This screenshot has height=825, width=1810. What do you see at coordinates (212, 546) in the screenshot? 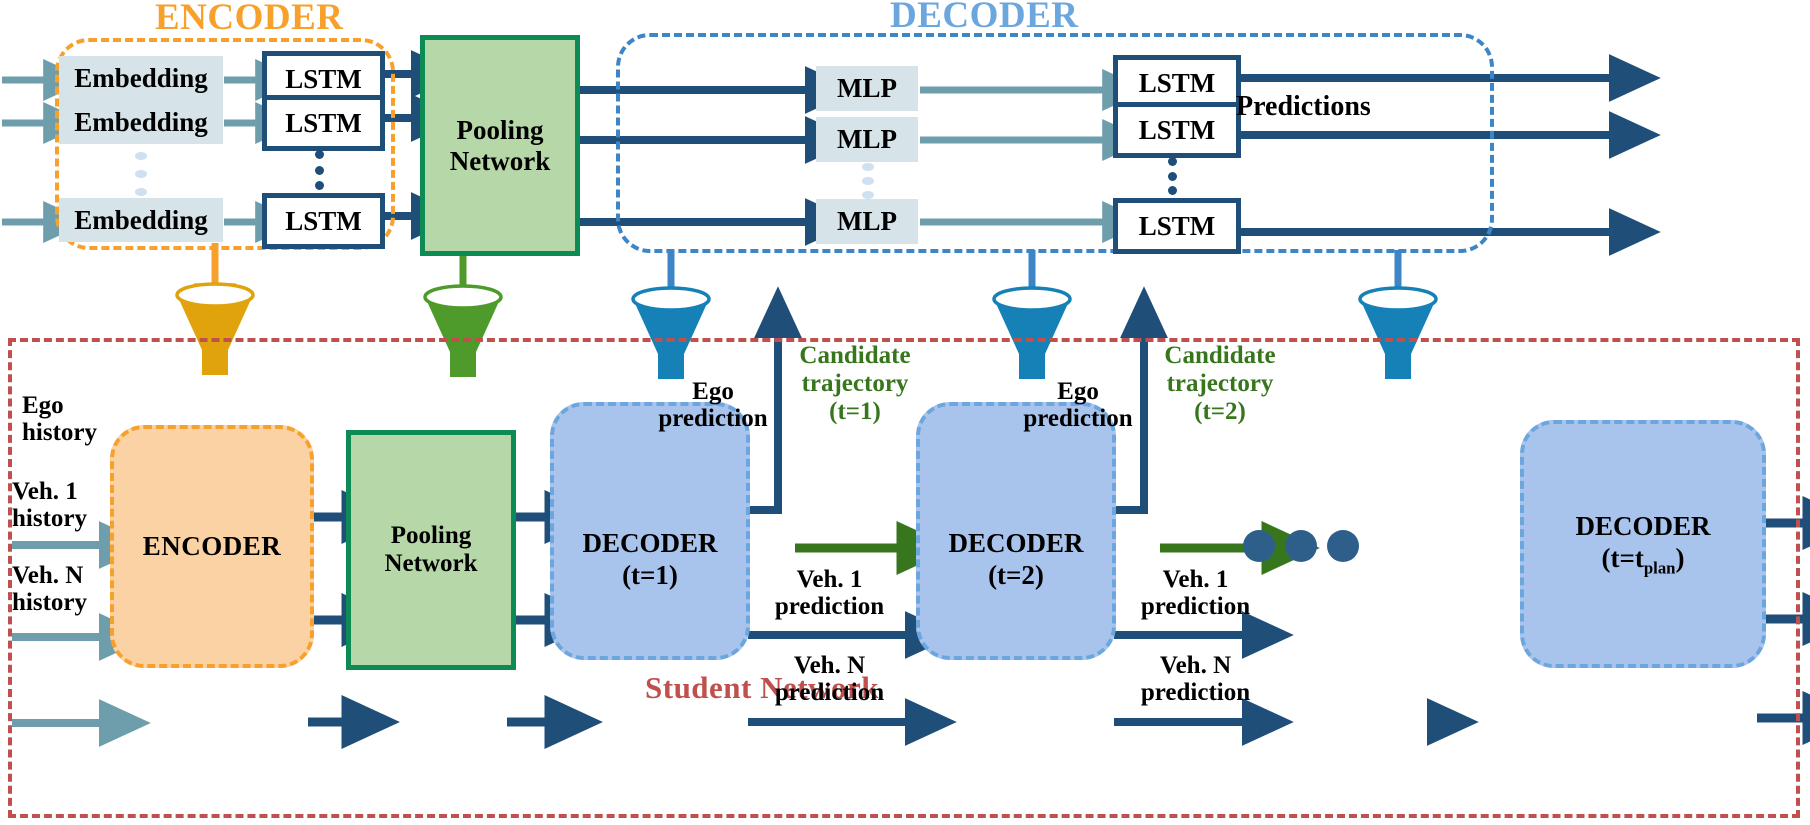
I see `student-encoder-block: ENCODER` at bounding box center [212, 546].